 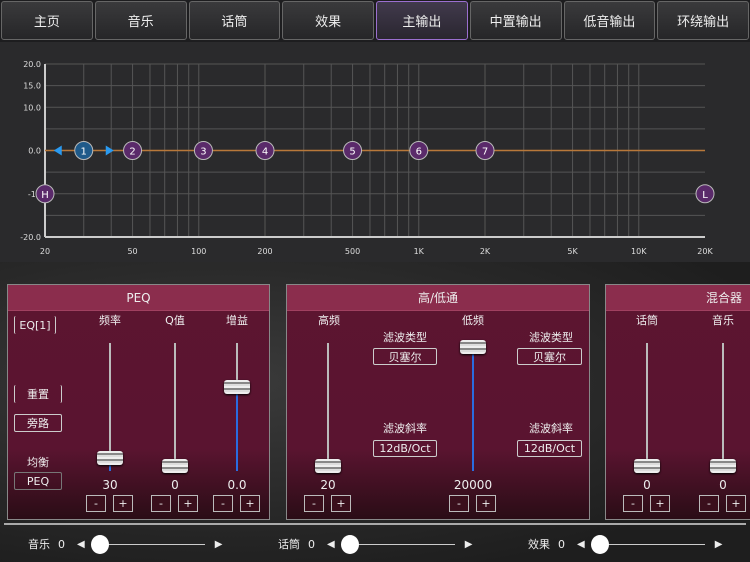 I want to click on tab-5: 主输出, so click(x=422, y=20).